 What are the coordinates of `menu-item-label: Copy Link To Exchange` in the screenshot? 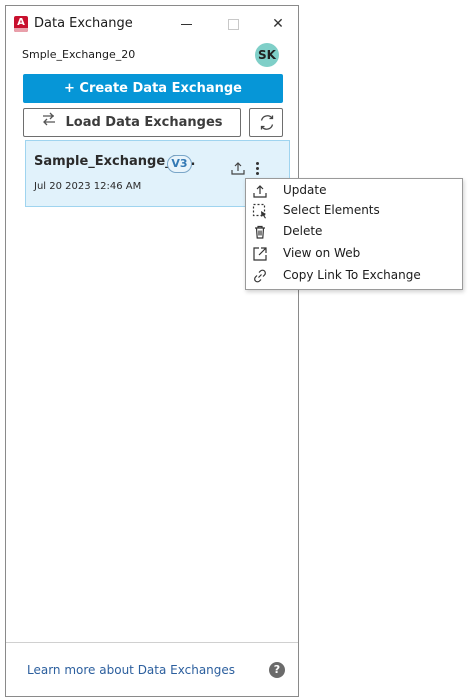 It's located at (352, 275).